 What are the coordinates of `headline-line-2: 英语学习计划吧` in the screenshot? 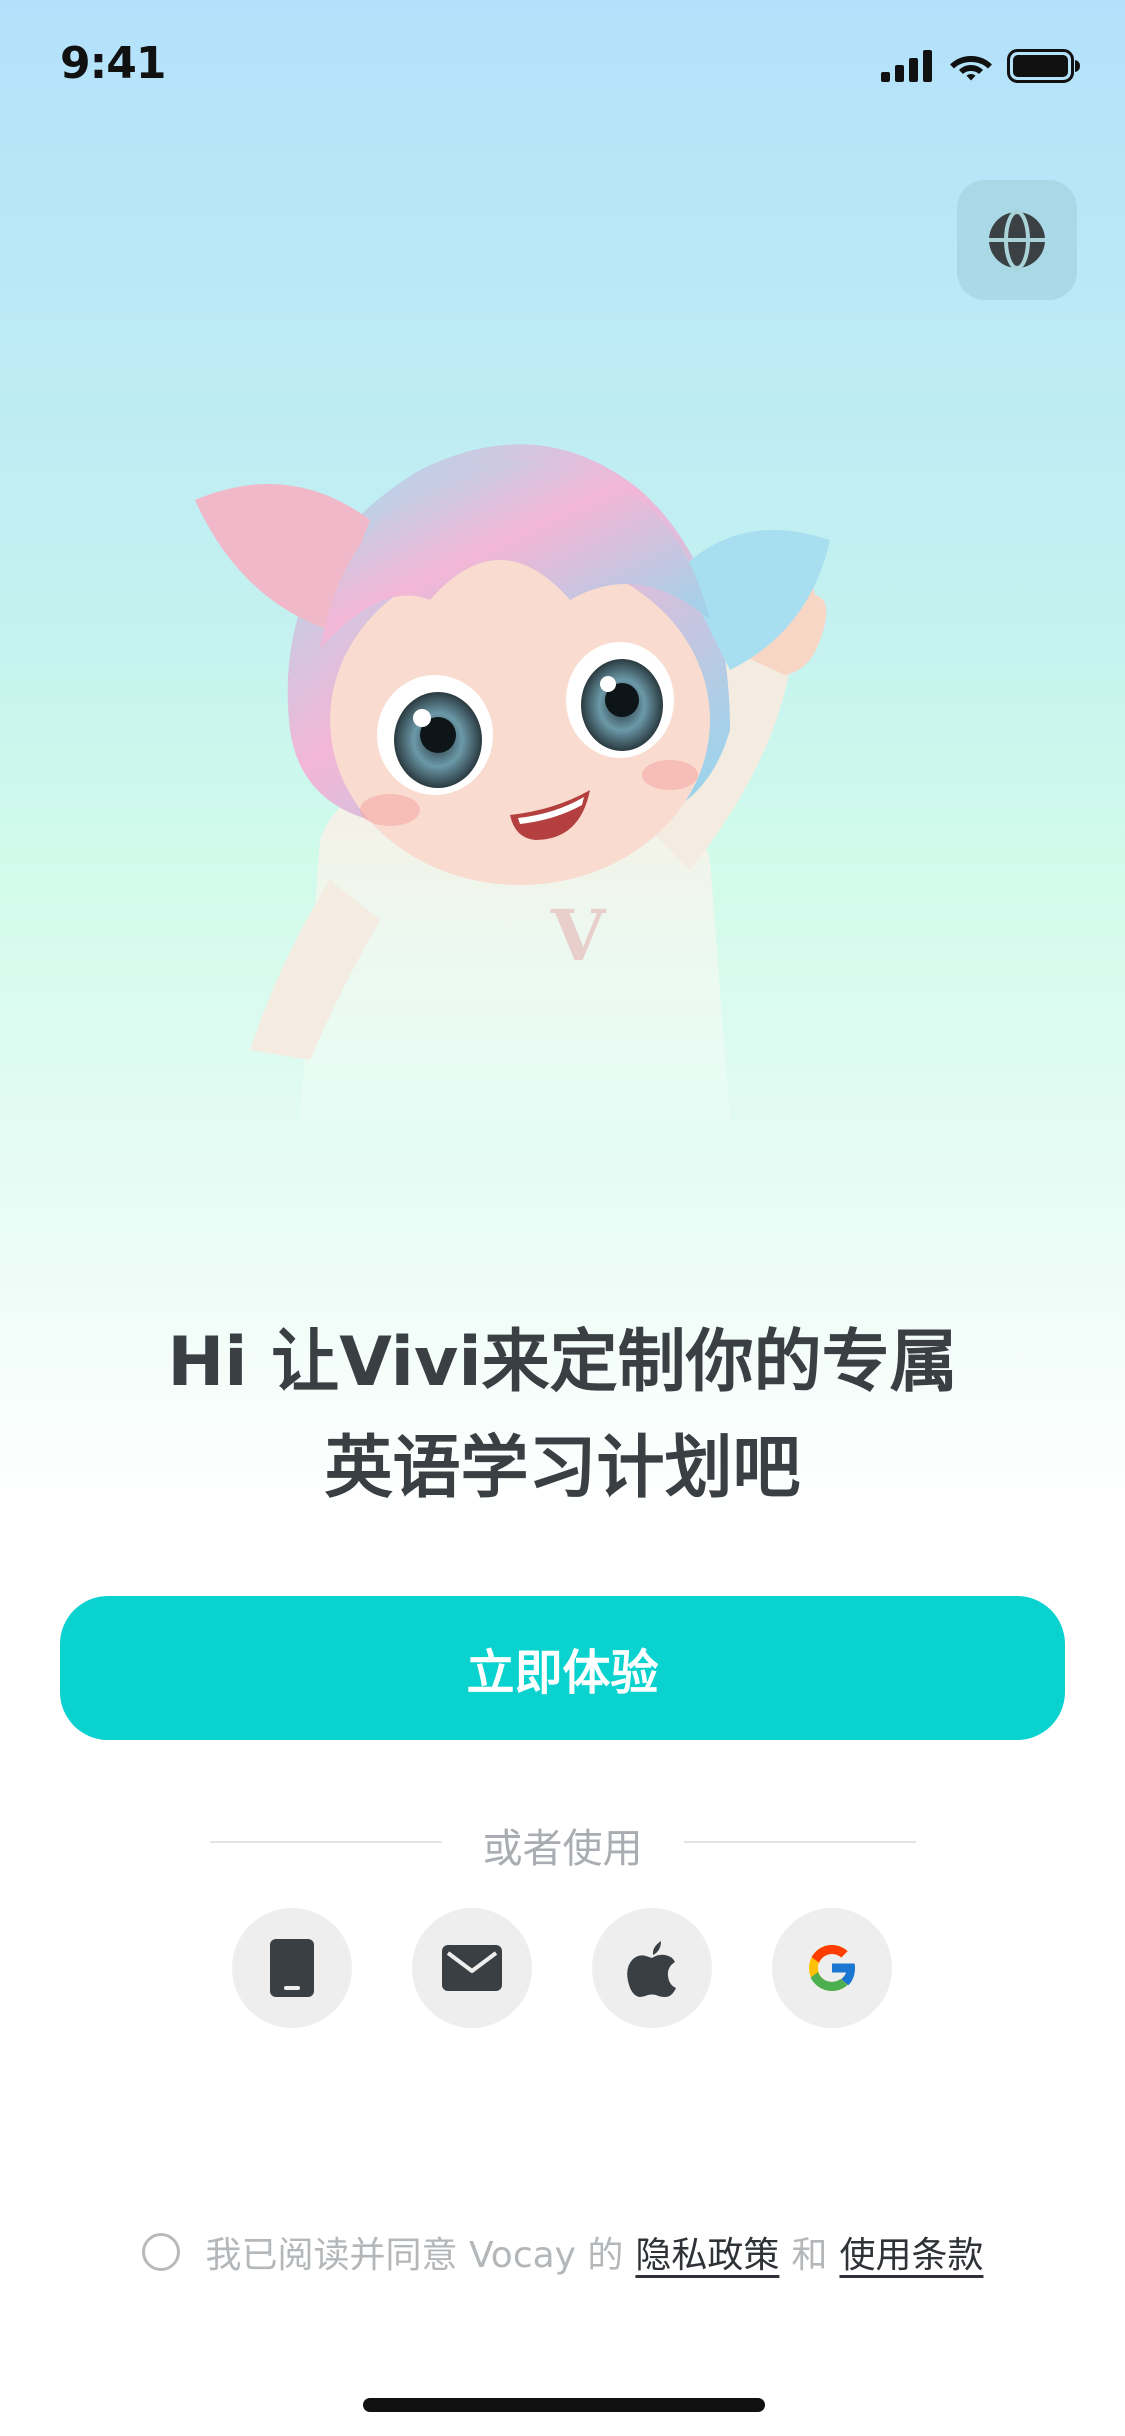 It's located at (562, 1468).